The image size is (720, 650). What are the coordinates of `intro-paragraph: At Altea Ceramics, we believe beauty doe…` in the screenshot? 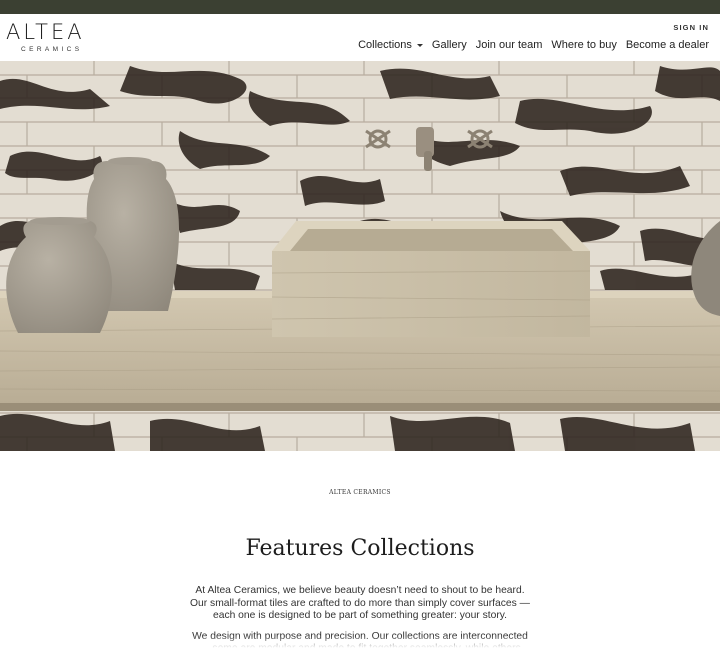 It's located at (360, 603).